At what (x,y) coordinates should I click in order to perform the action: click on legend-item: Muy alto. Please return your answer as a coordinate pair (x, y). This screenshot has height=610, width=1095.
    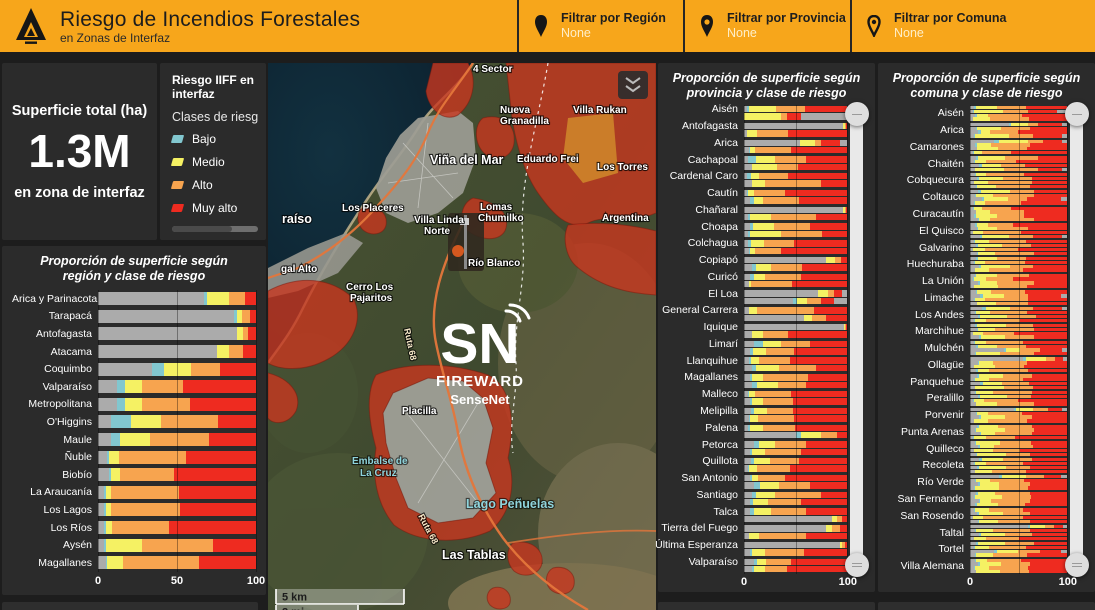
    Looking at the image, I should click on (214, 208).